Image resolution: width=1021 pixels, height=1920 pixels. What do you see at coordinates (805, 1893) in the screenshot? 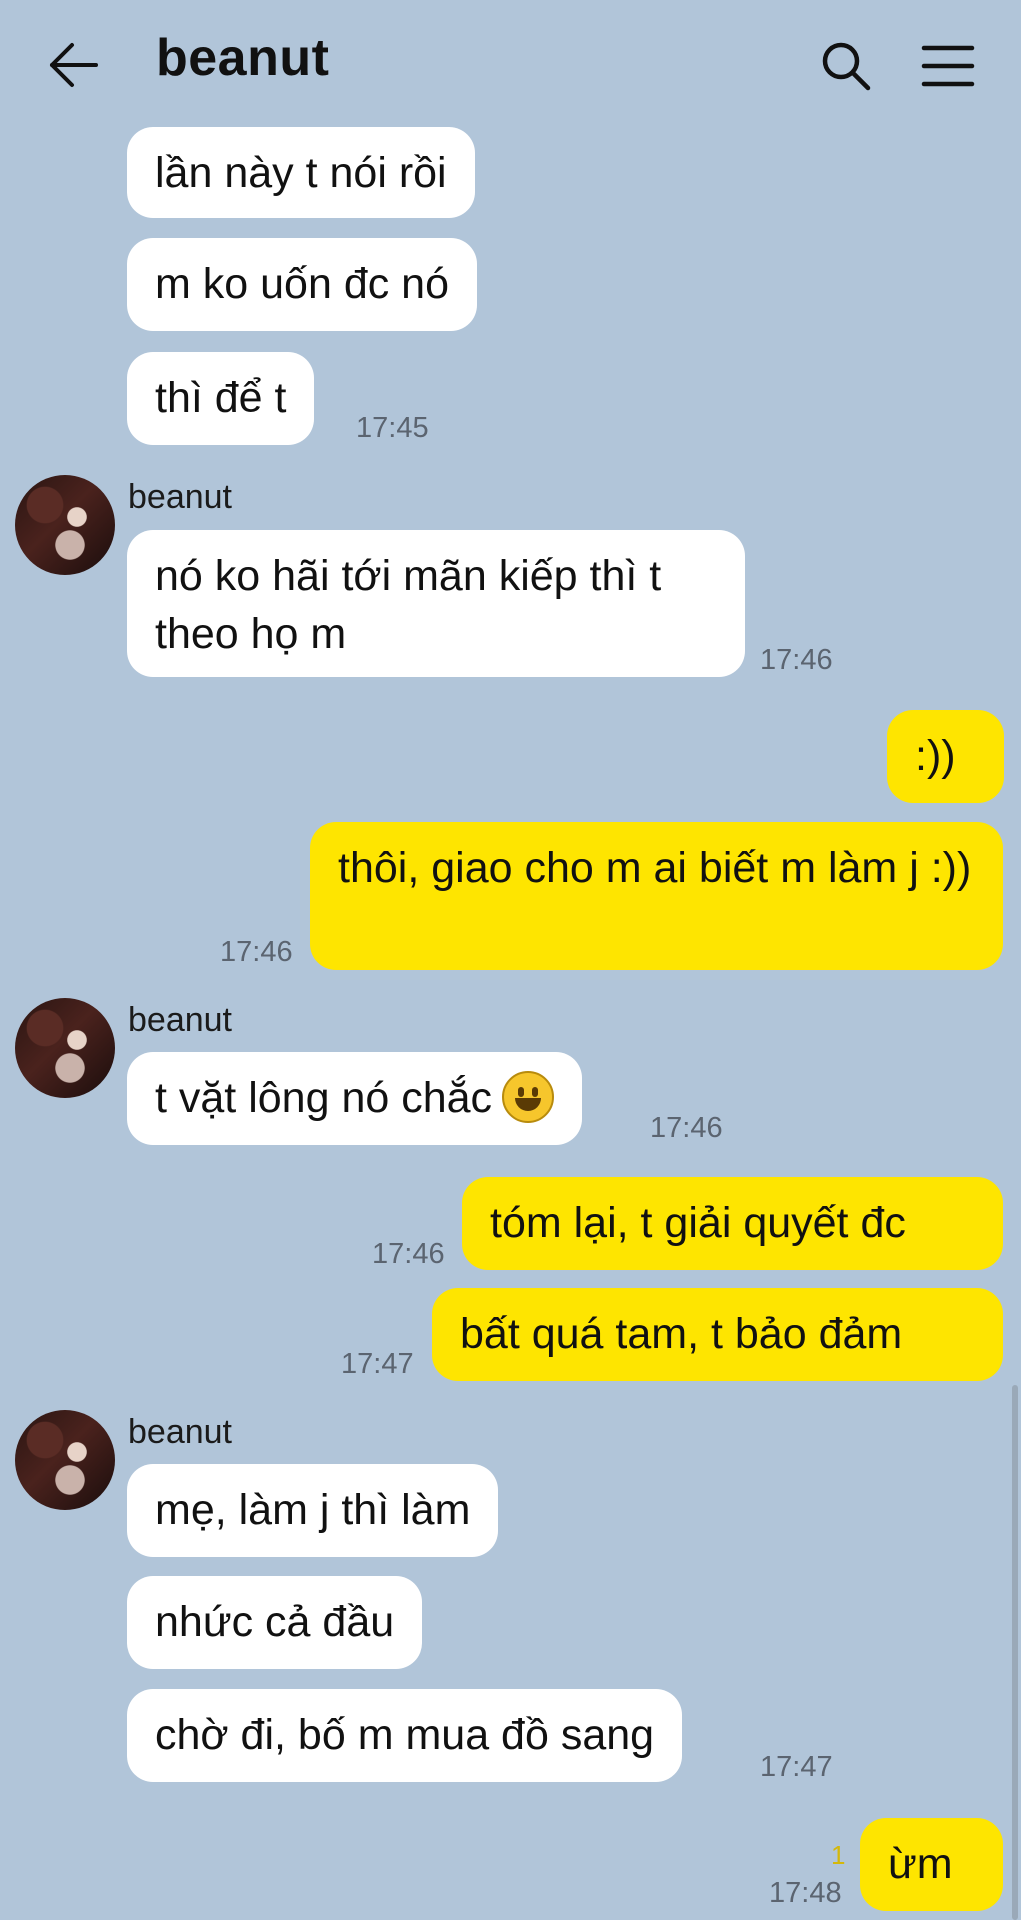
I see `message-timestamp: 17:48` at bounding box center [805, 1893].